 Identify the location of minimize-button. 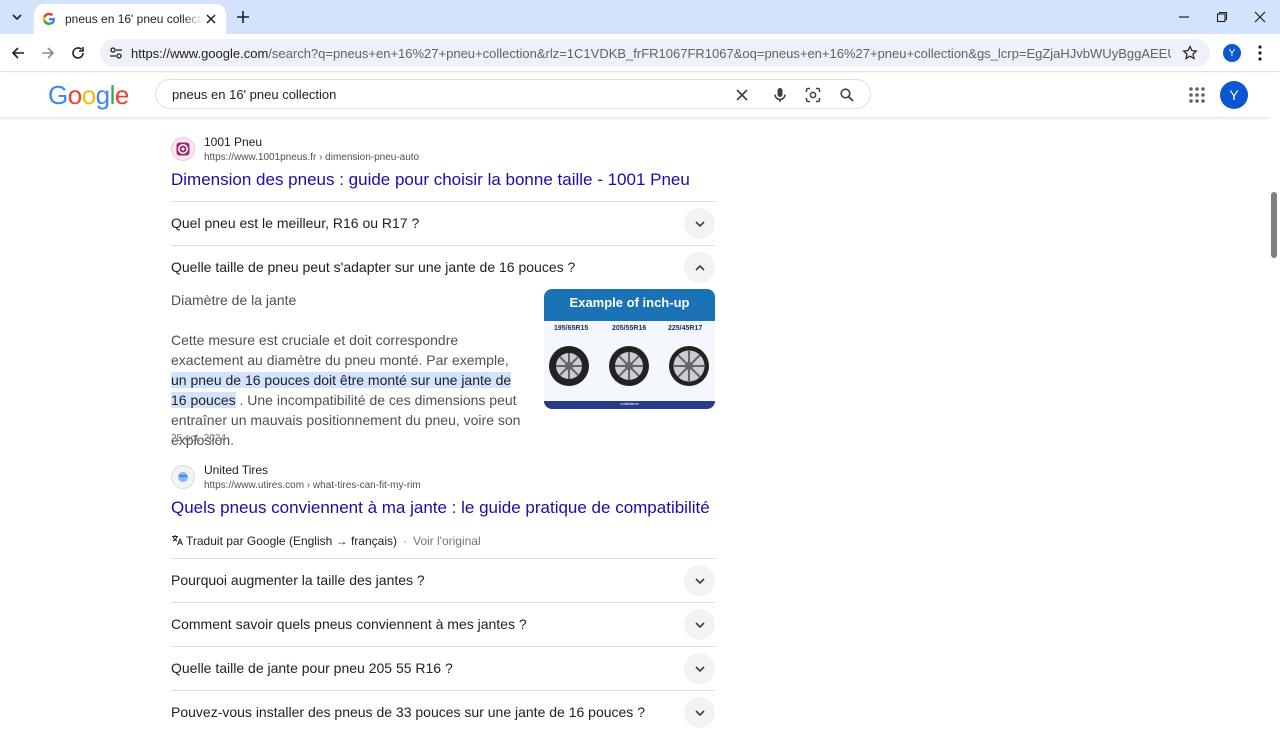
(1184, 17).